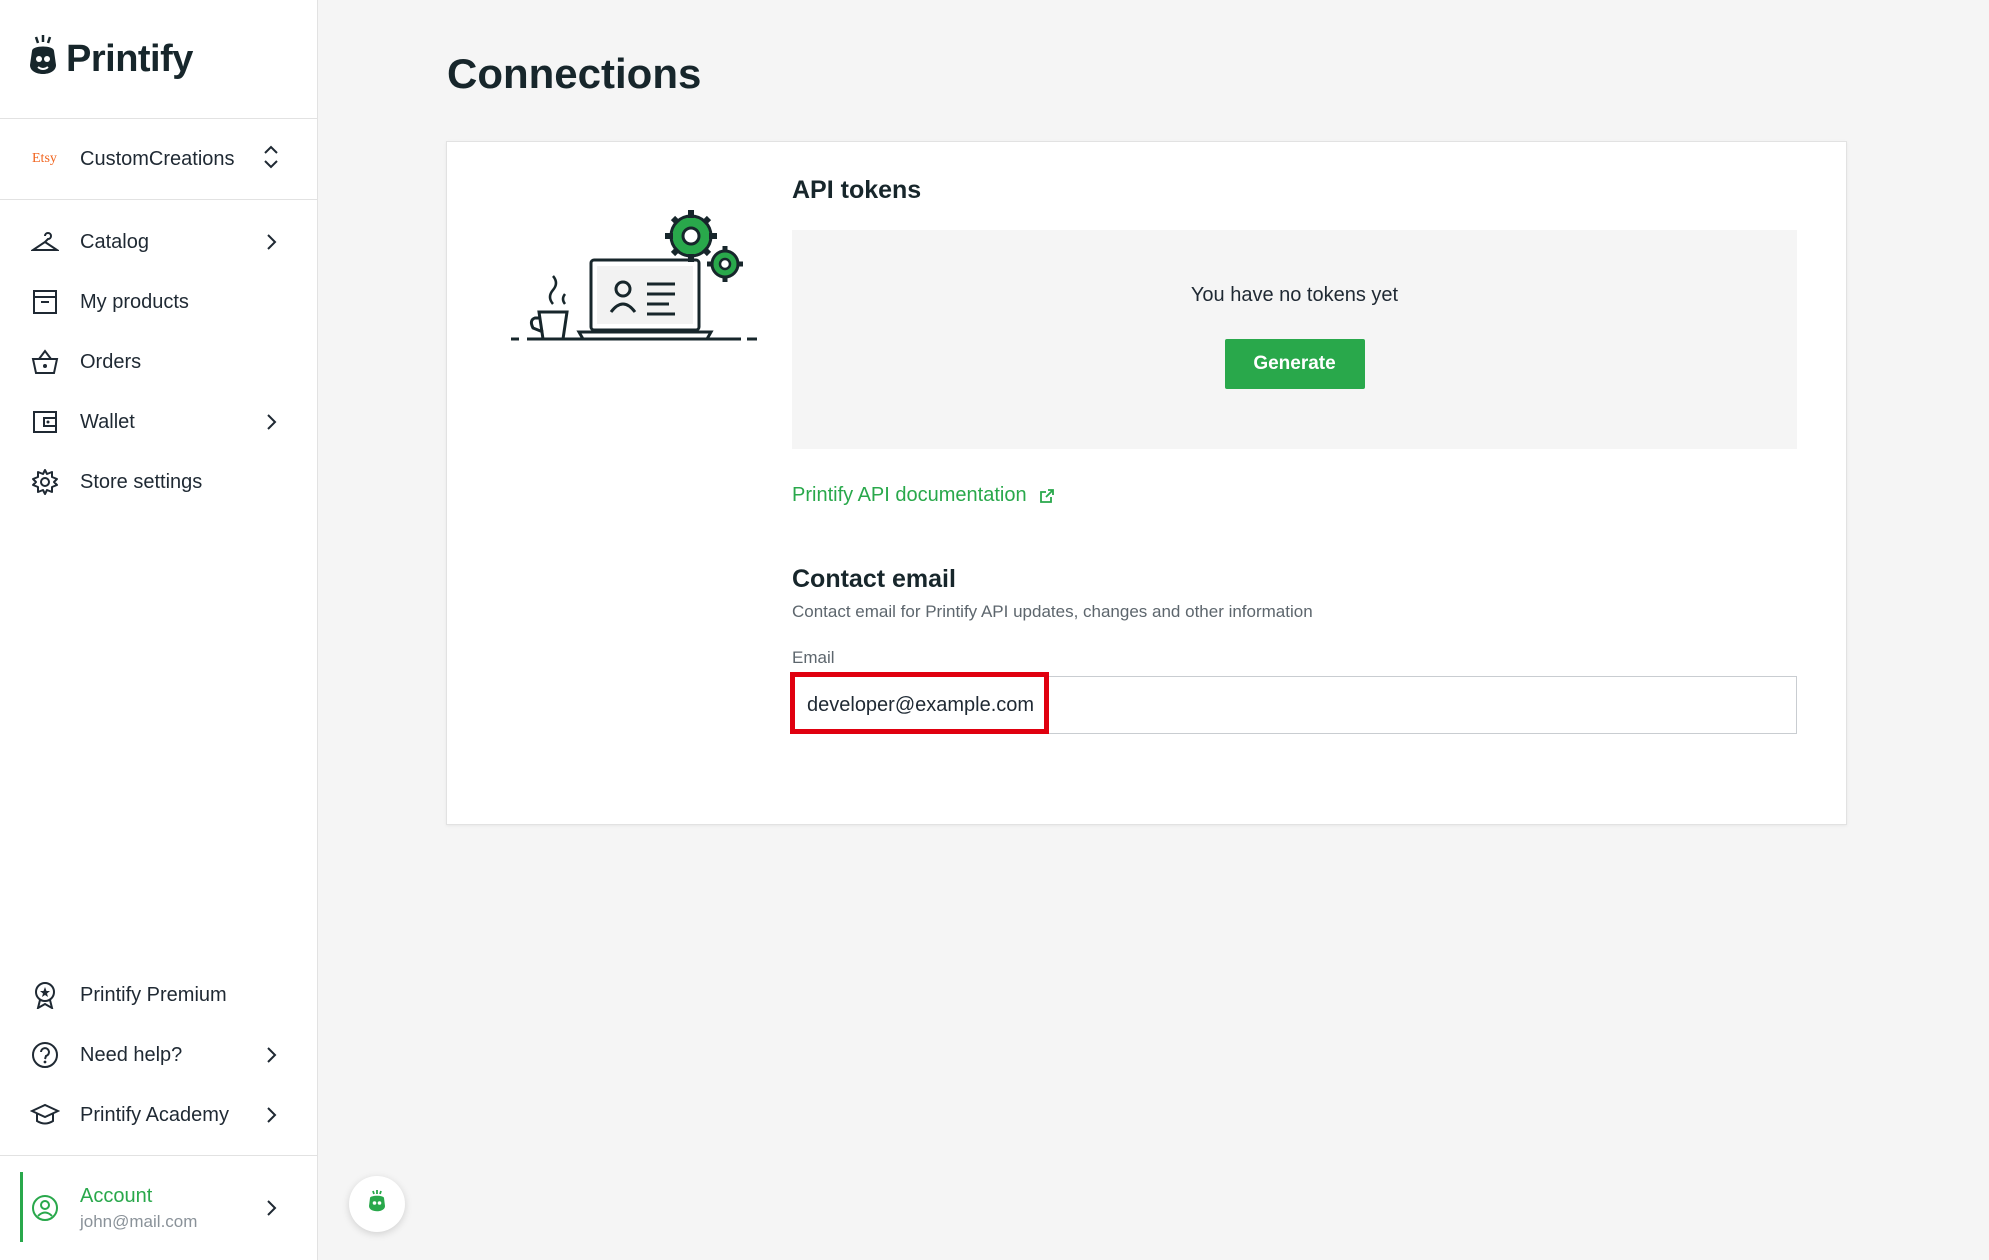 The width and height of the screenshot is (1989, 1260). What do you see at coordinates (271, 159) in the screenshot?
I see `chevron-up-down-icon` at bounding box center [271, 159].